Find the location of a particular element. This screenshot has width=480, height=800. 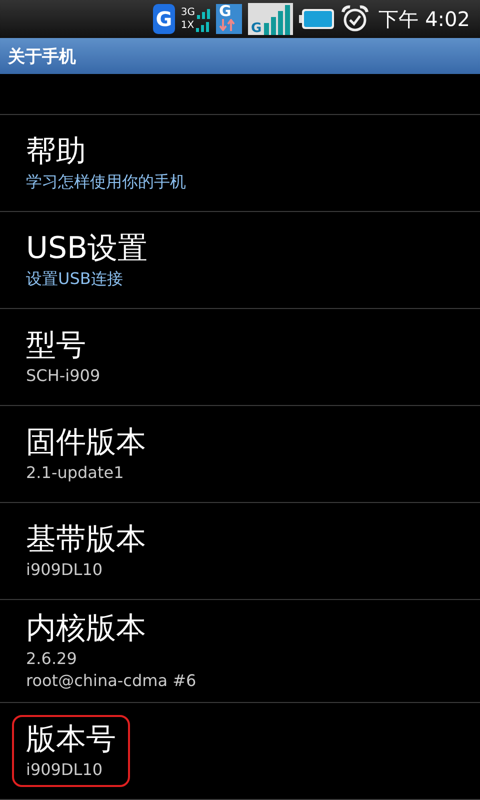

item-summary: 设置USB连接 is located at coordinates (75, 279).